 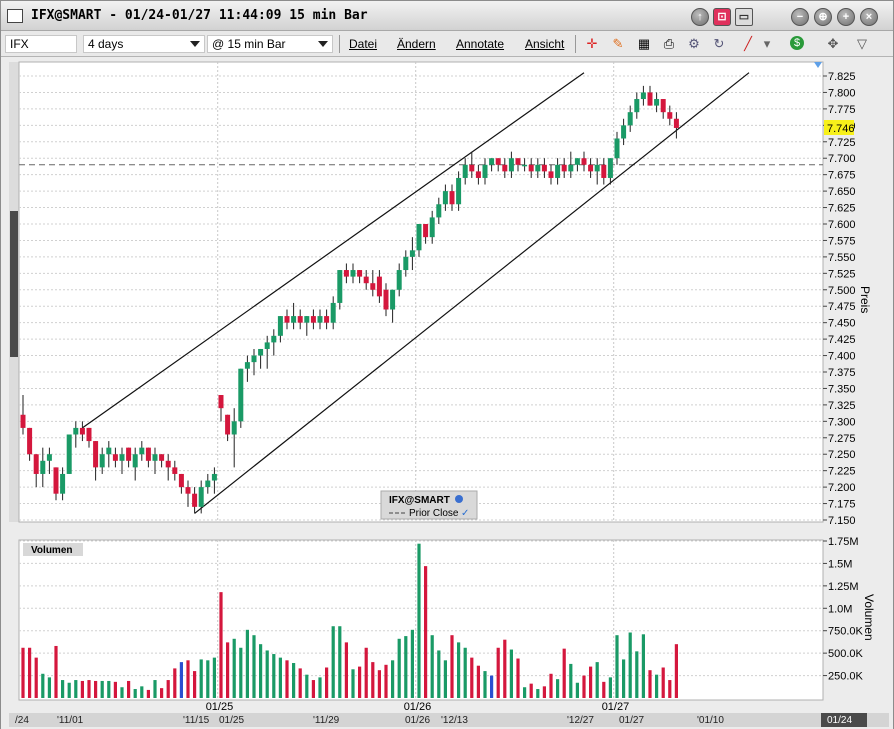 I want to click on pencil-icon: ✎, so click(x=618, y=44).